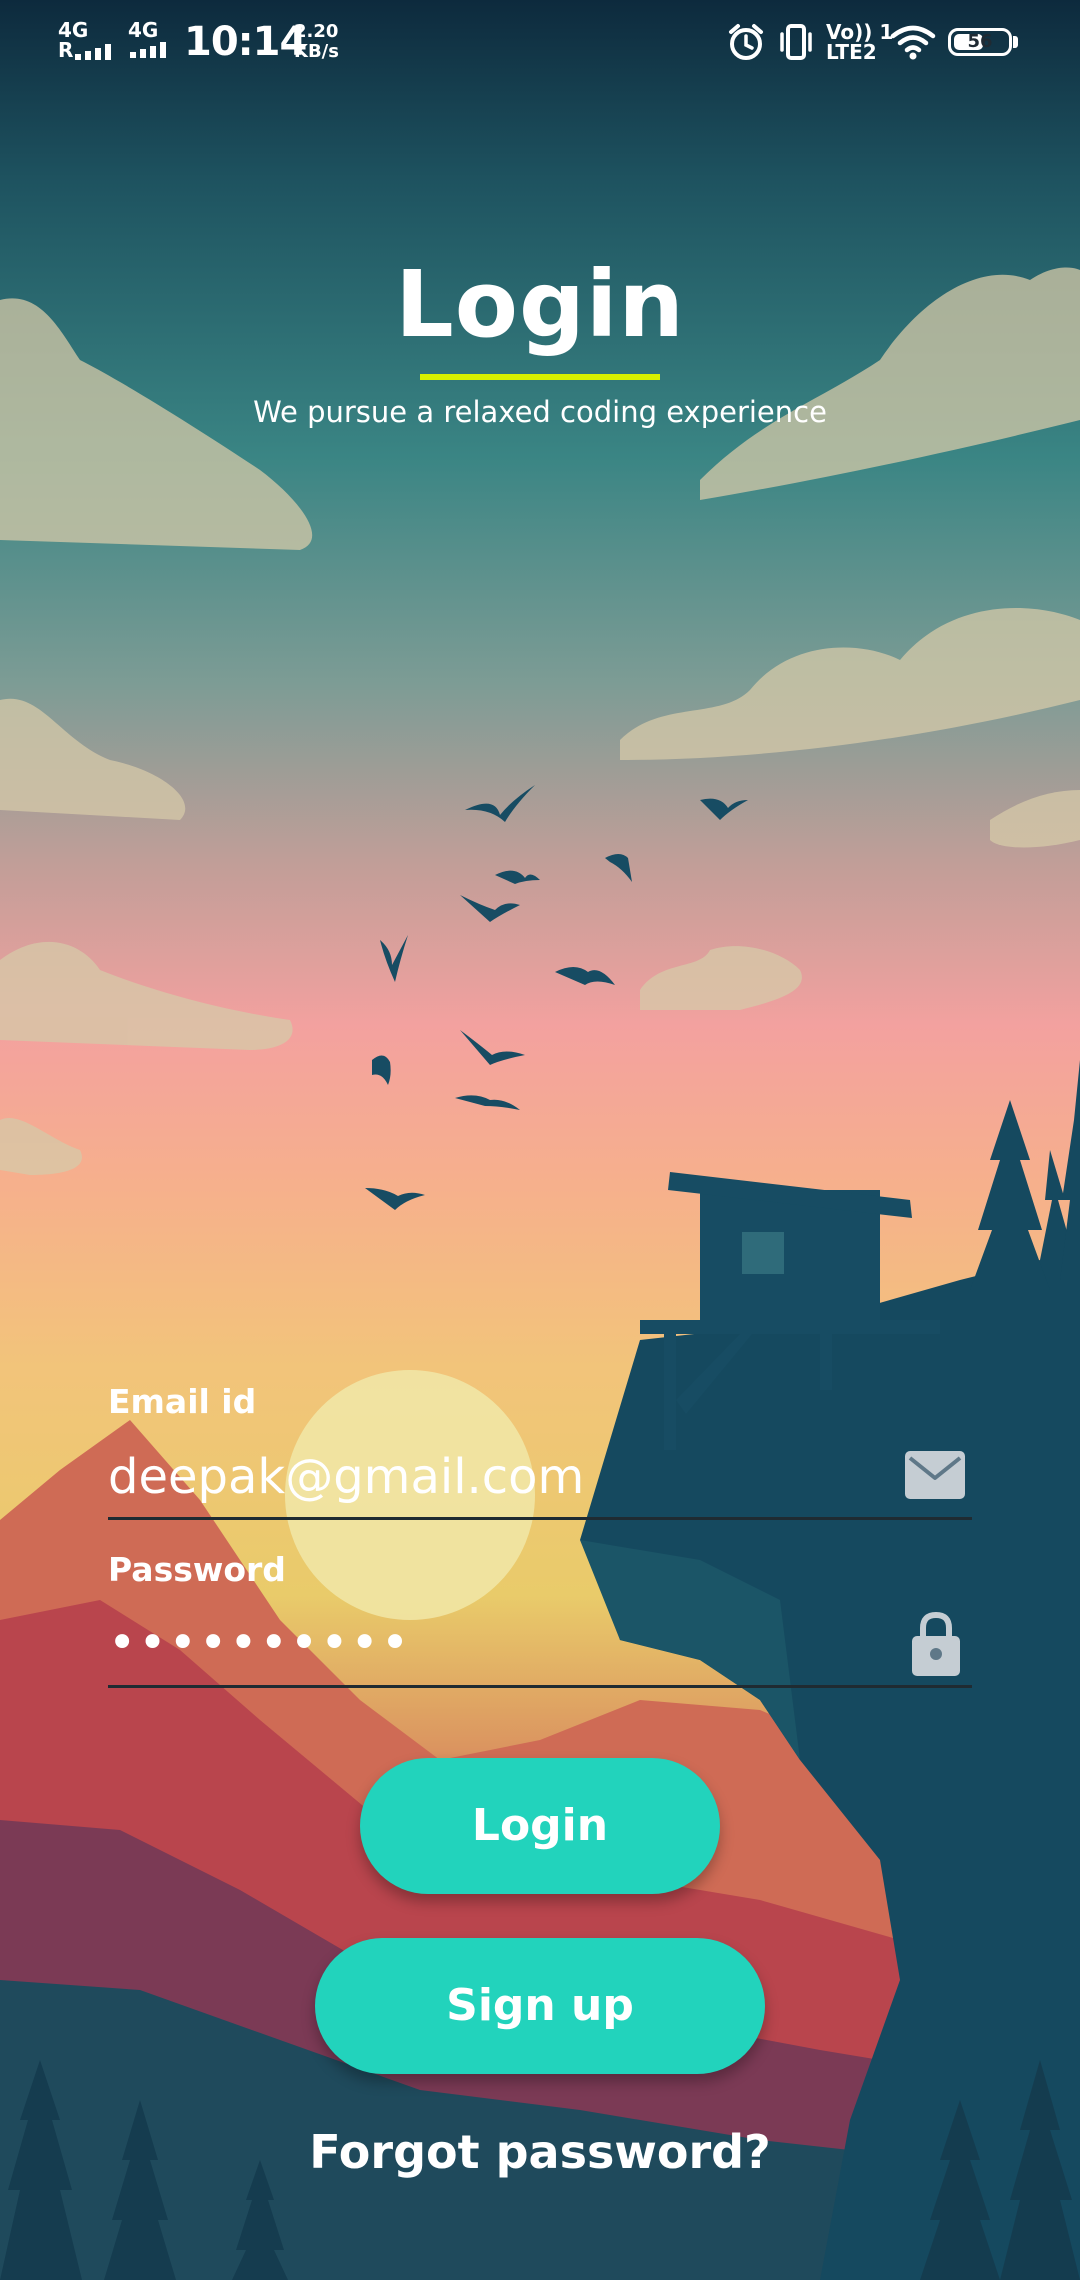  What do you see at coordinates (316, 31) in the screenshot?
I see `speed-value: 2.20` at bounding box center [316, 31].